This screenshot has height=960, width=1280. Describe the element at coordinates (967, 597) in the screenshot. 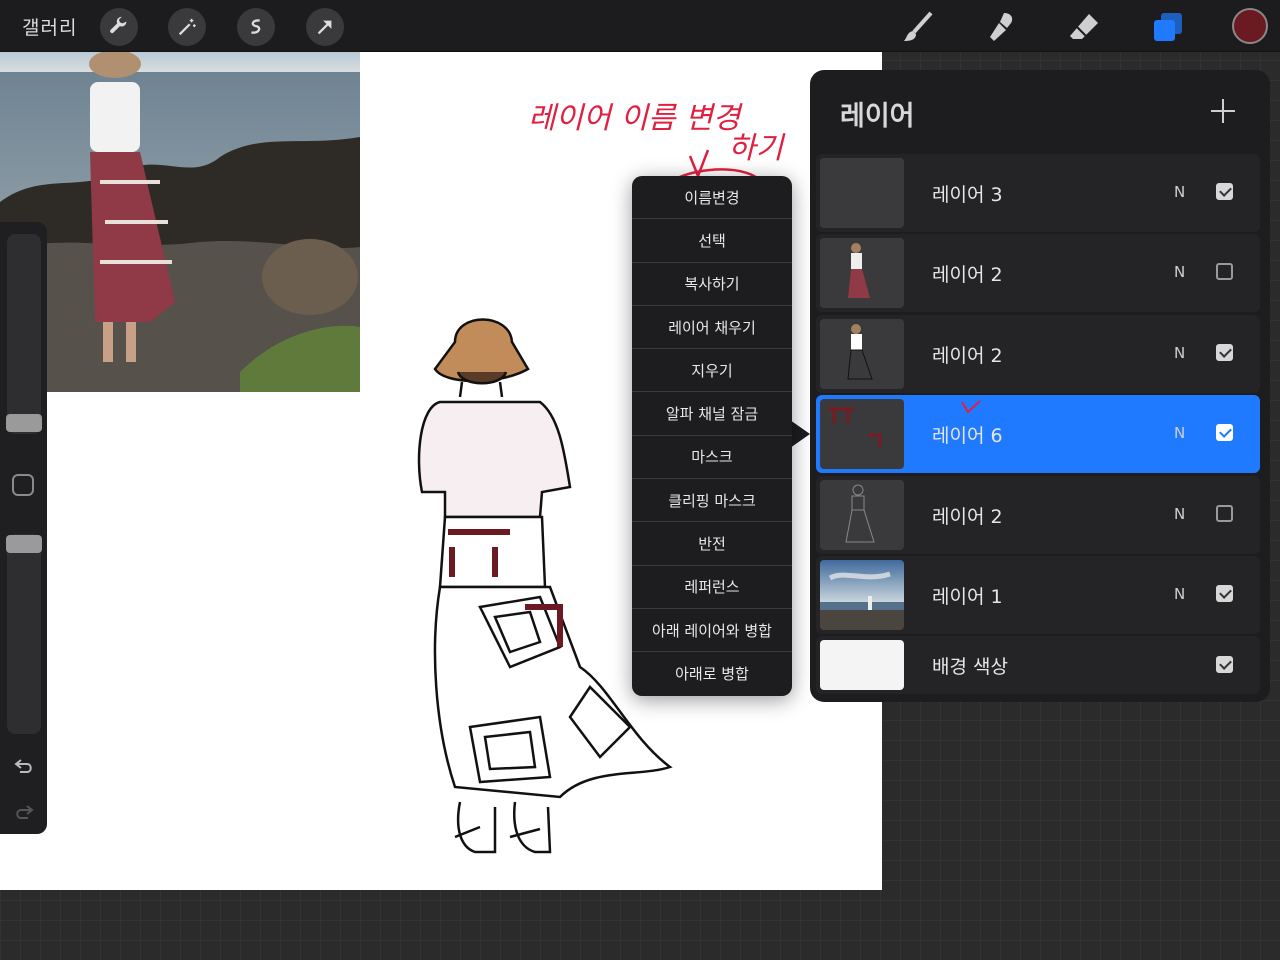

I see `layer-name: 레이어 1` at that location.